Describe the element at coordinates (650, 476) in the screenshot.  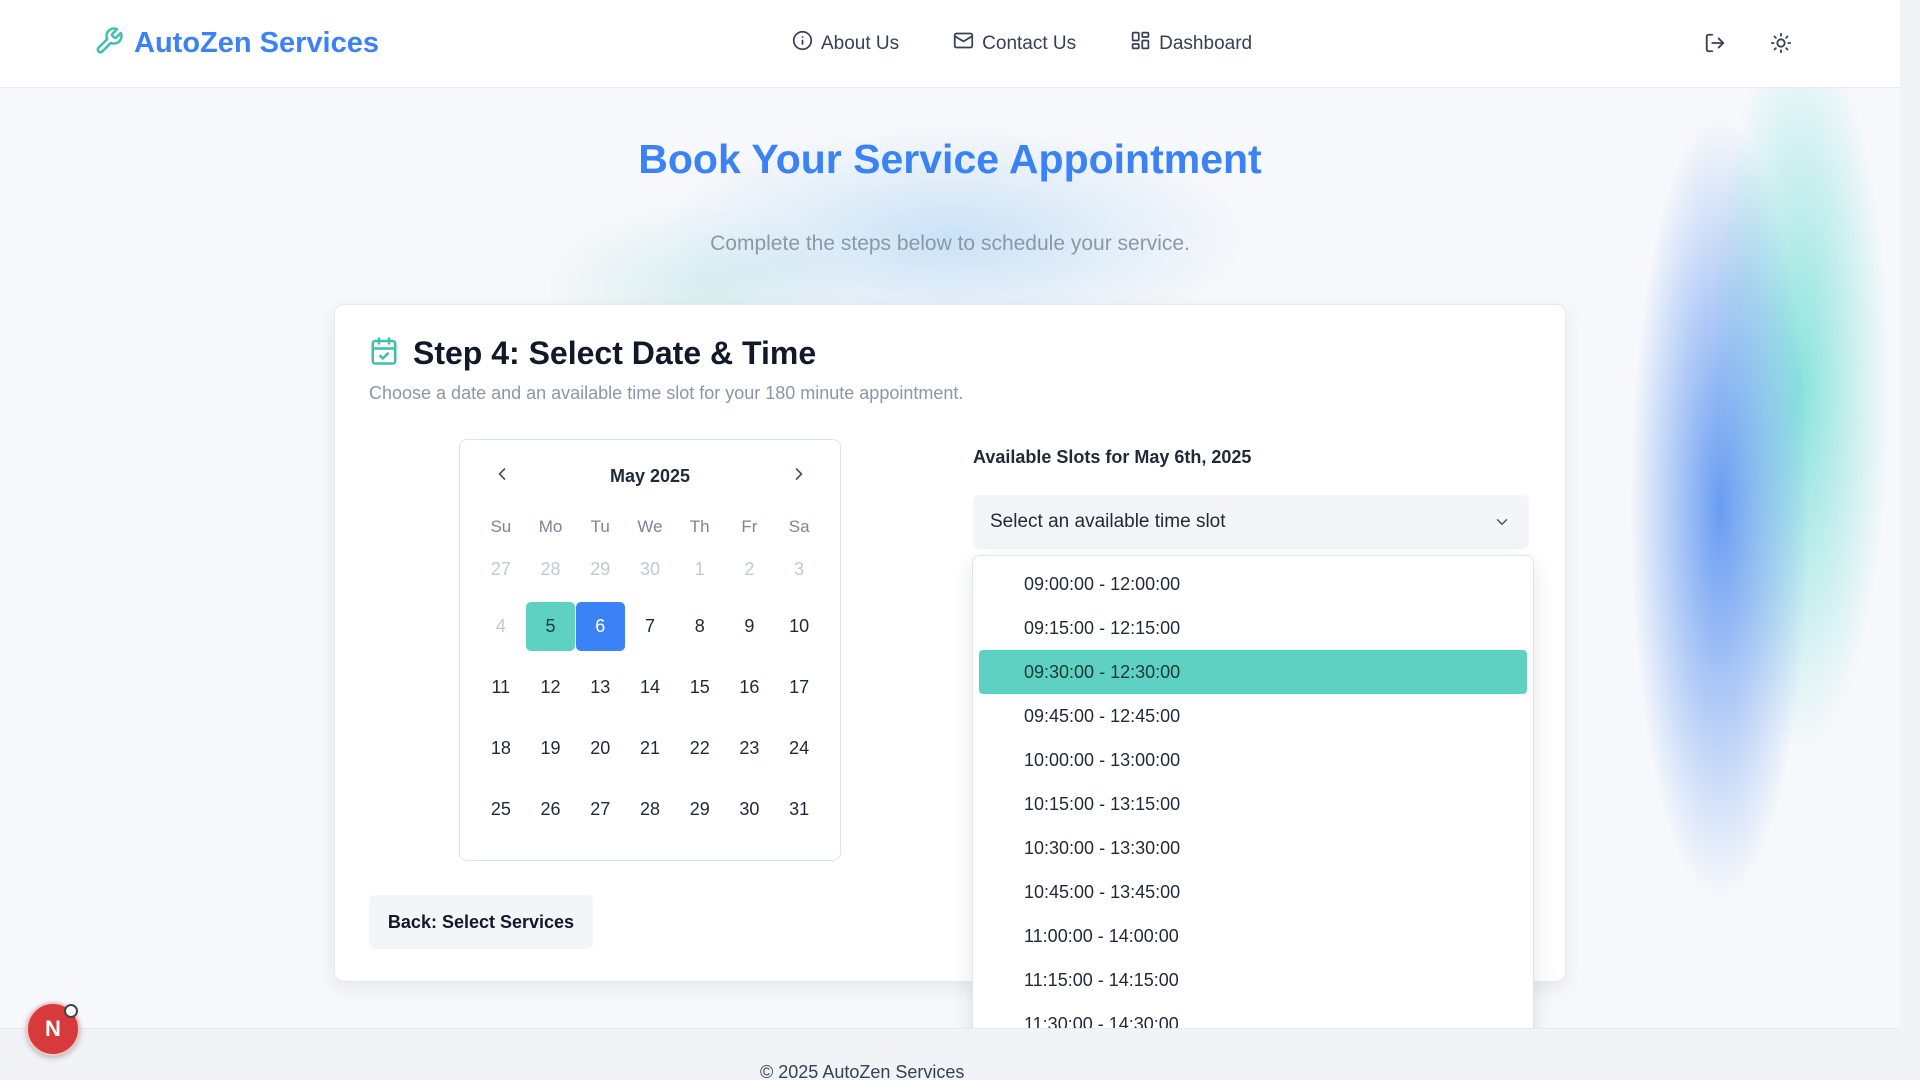
I see `calendar-month: May 2025` at that location.